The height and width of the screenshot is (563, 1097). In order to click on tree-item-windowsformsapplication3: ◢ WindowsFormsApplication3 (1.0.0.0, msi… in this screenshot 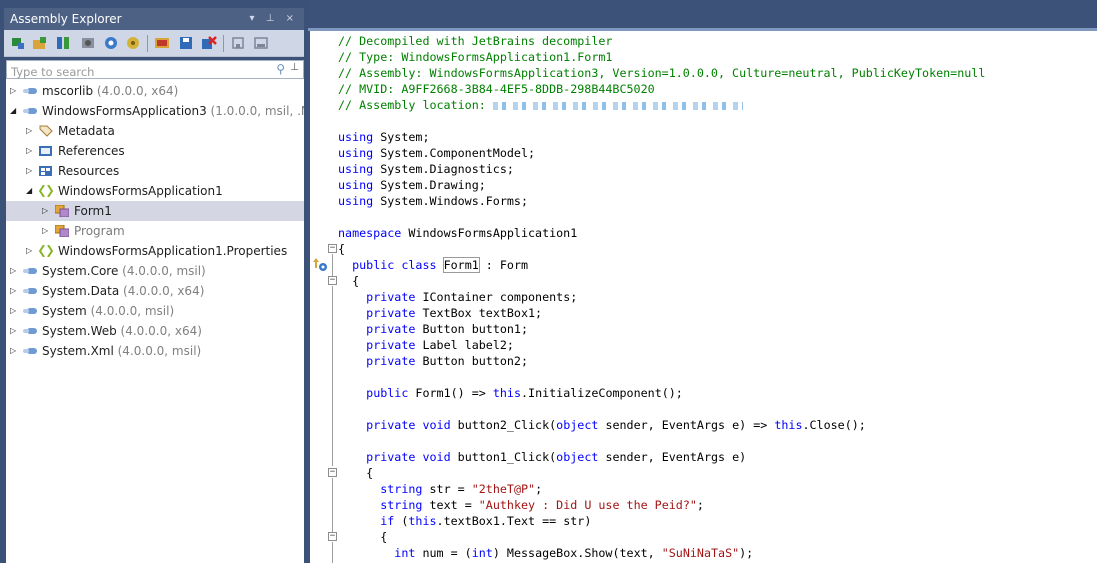, I will do `click(155, 111)`.